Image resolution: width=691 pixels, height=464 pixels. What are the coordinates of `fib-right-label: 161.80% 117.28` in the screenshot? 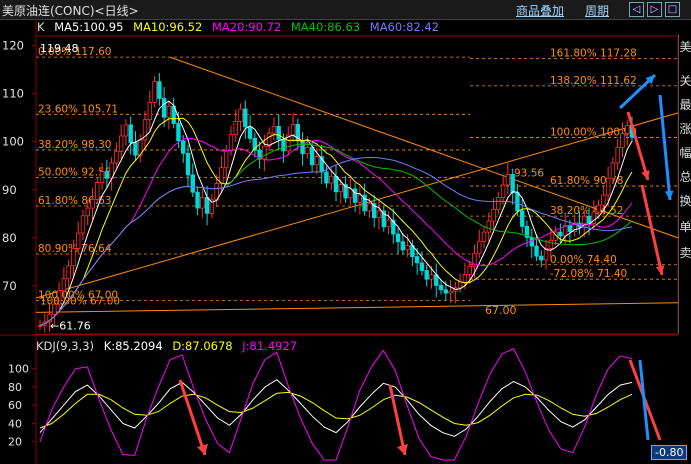 It's located at (593, 54).